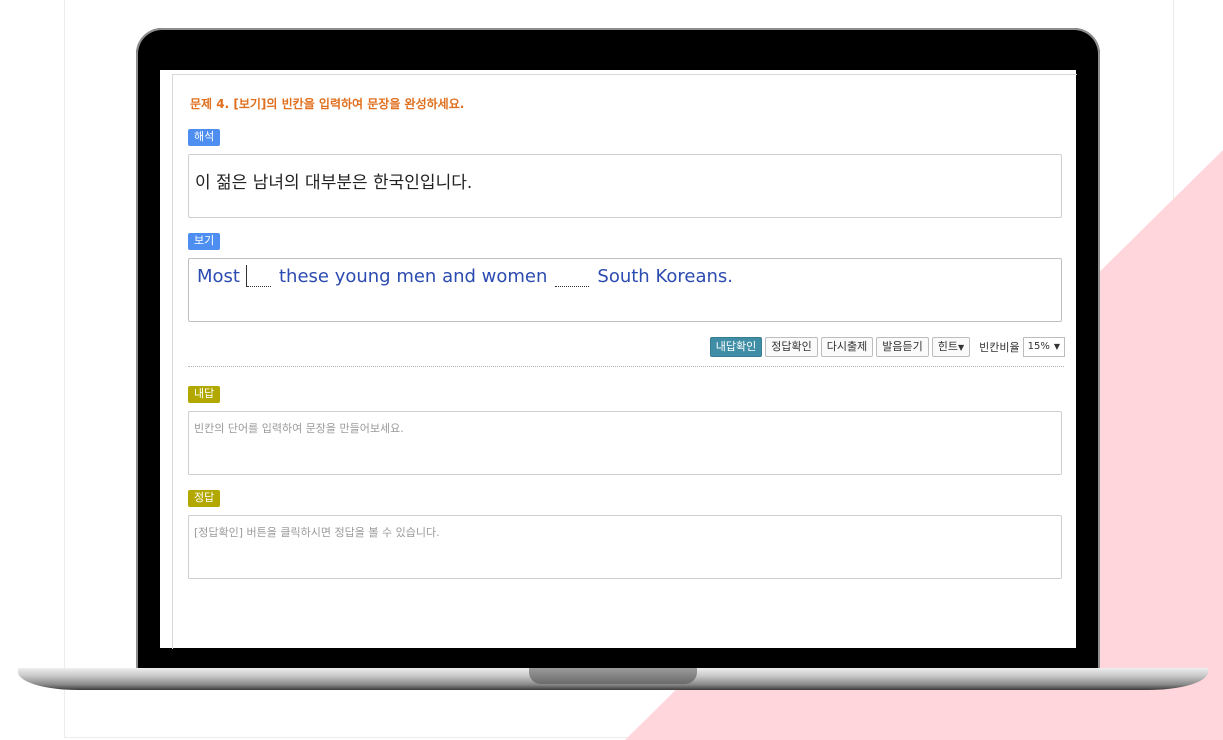 Image resolution: width=1223 pixels, height=740 pixels. Describe the element at coordinates (902, 347) in the screenshot. I see `listen-button: 발음듣기` at that location.